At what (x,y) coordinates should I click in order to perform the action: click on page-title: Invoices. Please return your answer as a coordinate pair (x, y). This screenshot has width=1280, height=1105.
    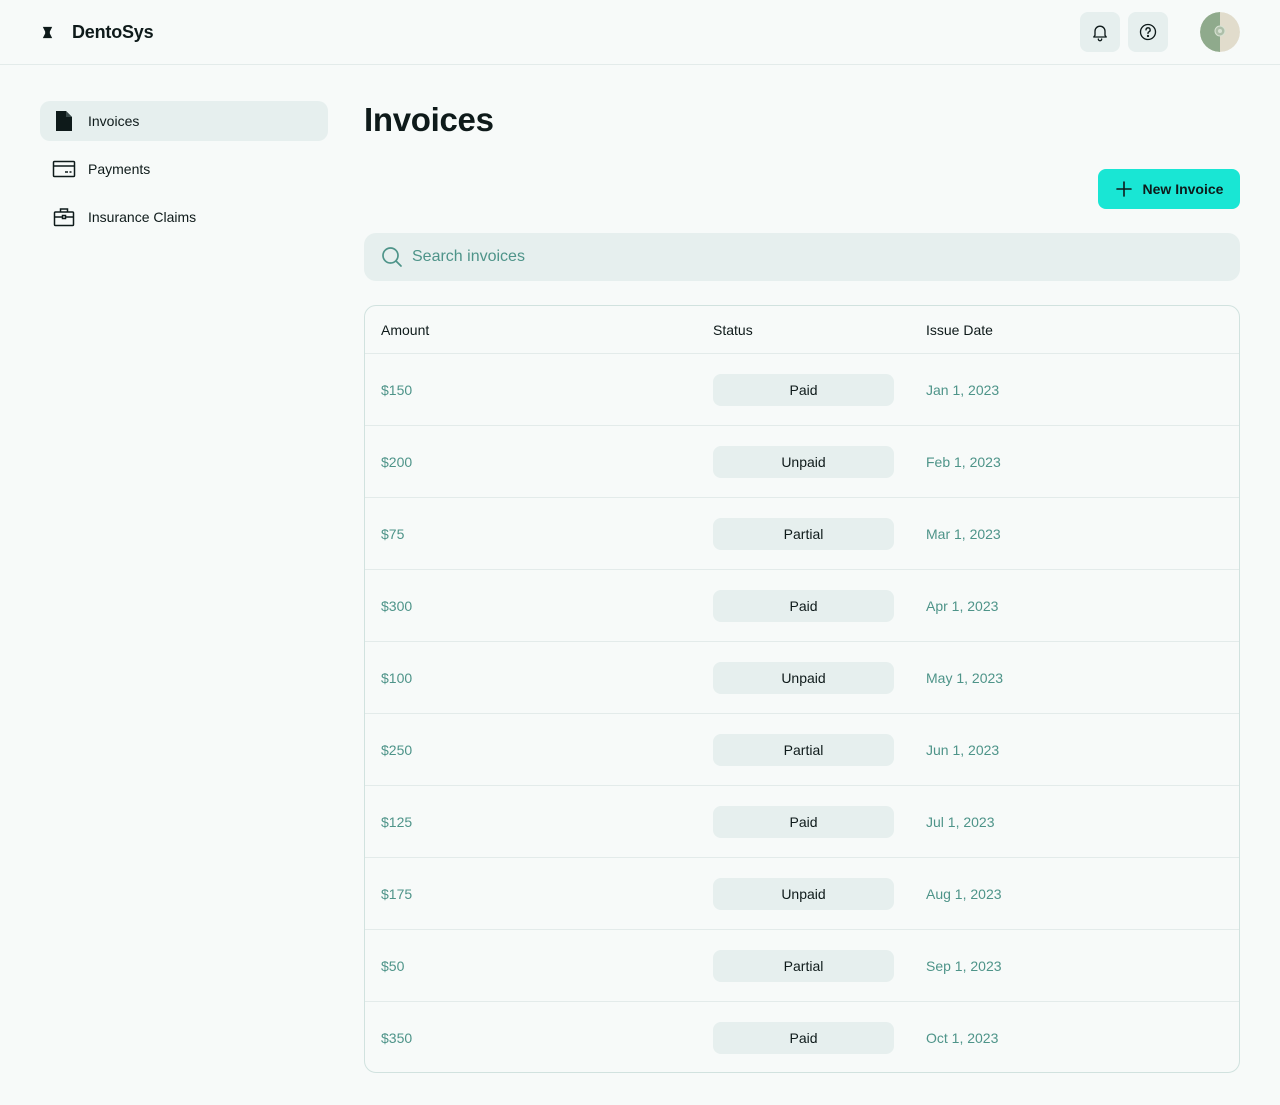
    Looking at the image, I should click on (429, 119).